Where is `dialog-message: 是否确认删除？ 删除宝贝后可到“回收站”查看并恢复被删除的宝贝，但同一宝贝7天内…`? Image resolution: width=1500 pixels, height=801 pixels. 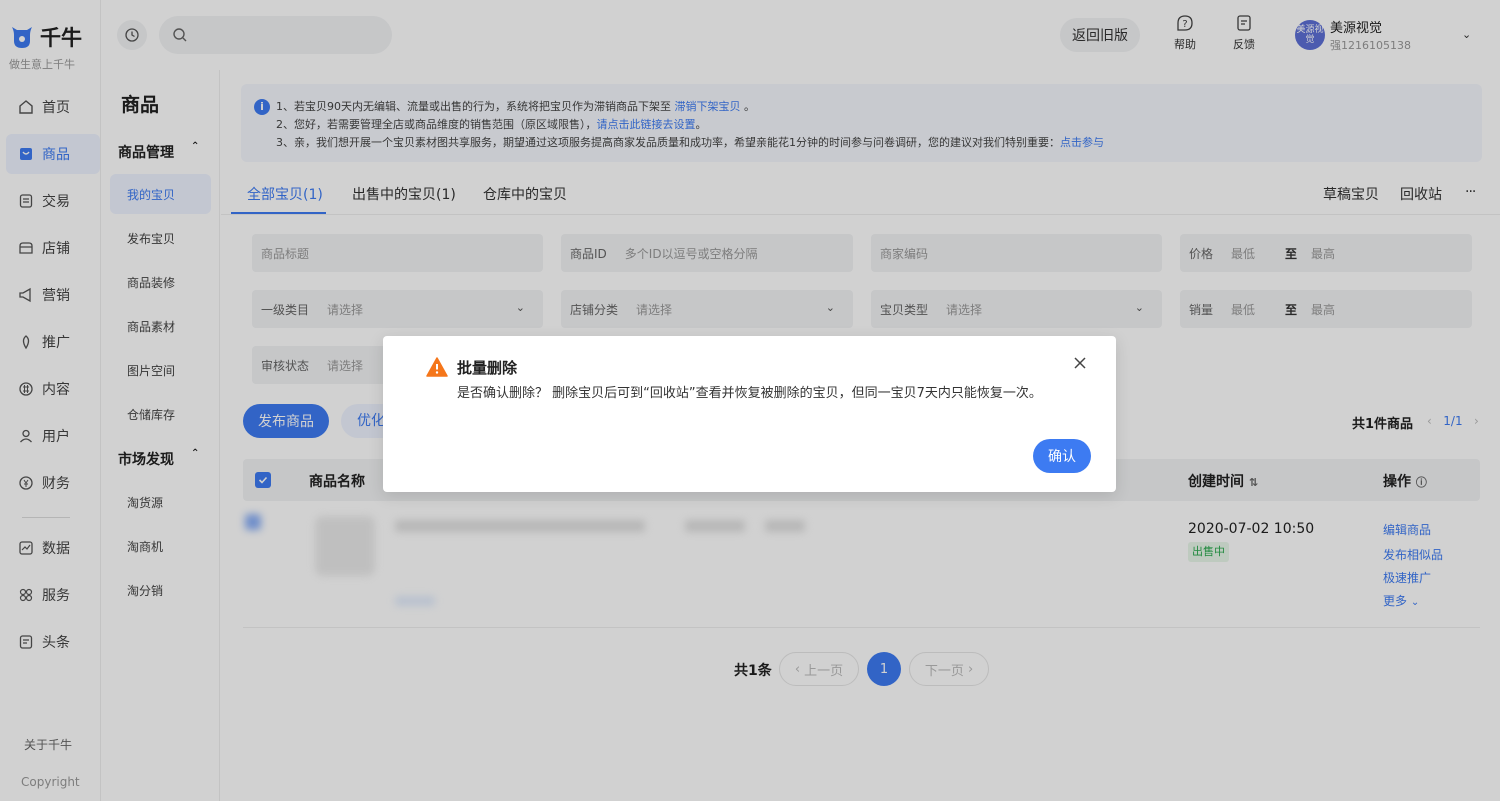
dialog-message: 是否确认删除？ 删除宝贝后可到“回收站”查看并恢复被删除的宝贝，但同一宝贝7天内… is located at coordinates (749, 393).